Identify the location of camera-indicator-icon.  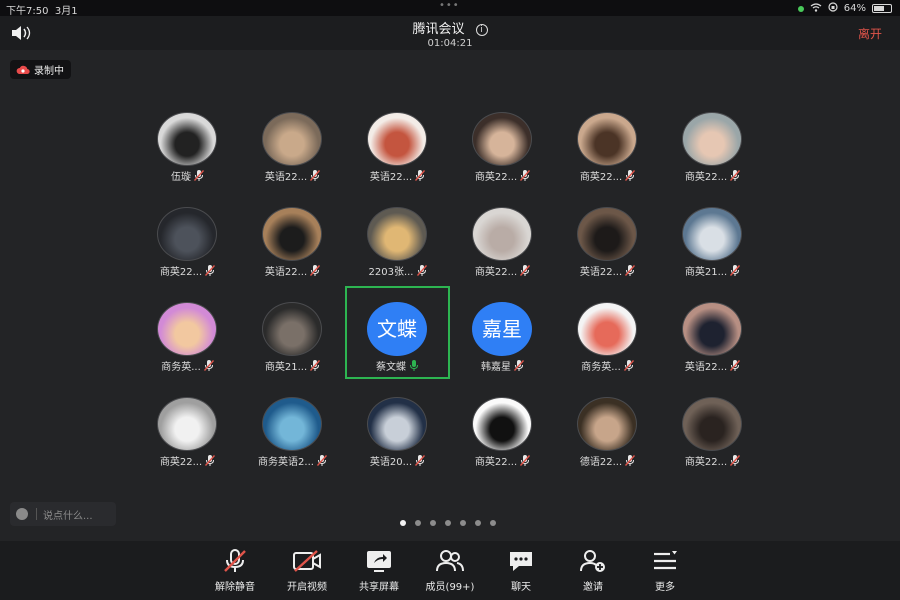
(800, 8).